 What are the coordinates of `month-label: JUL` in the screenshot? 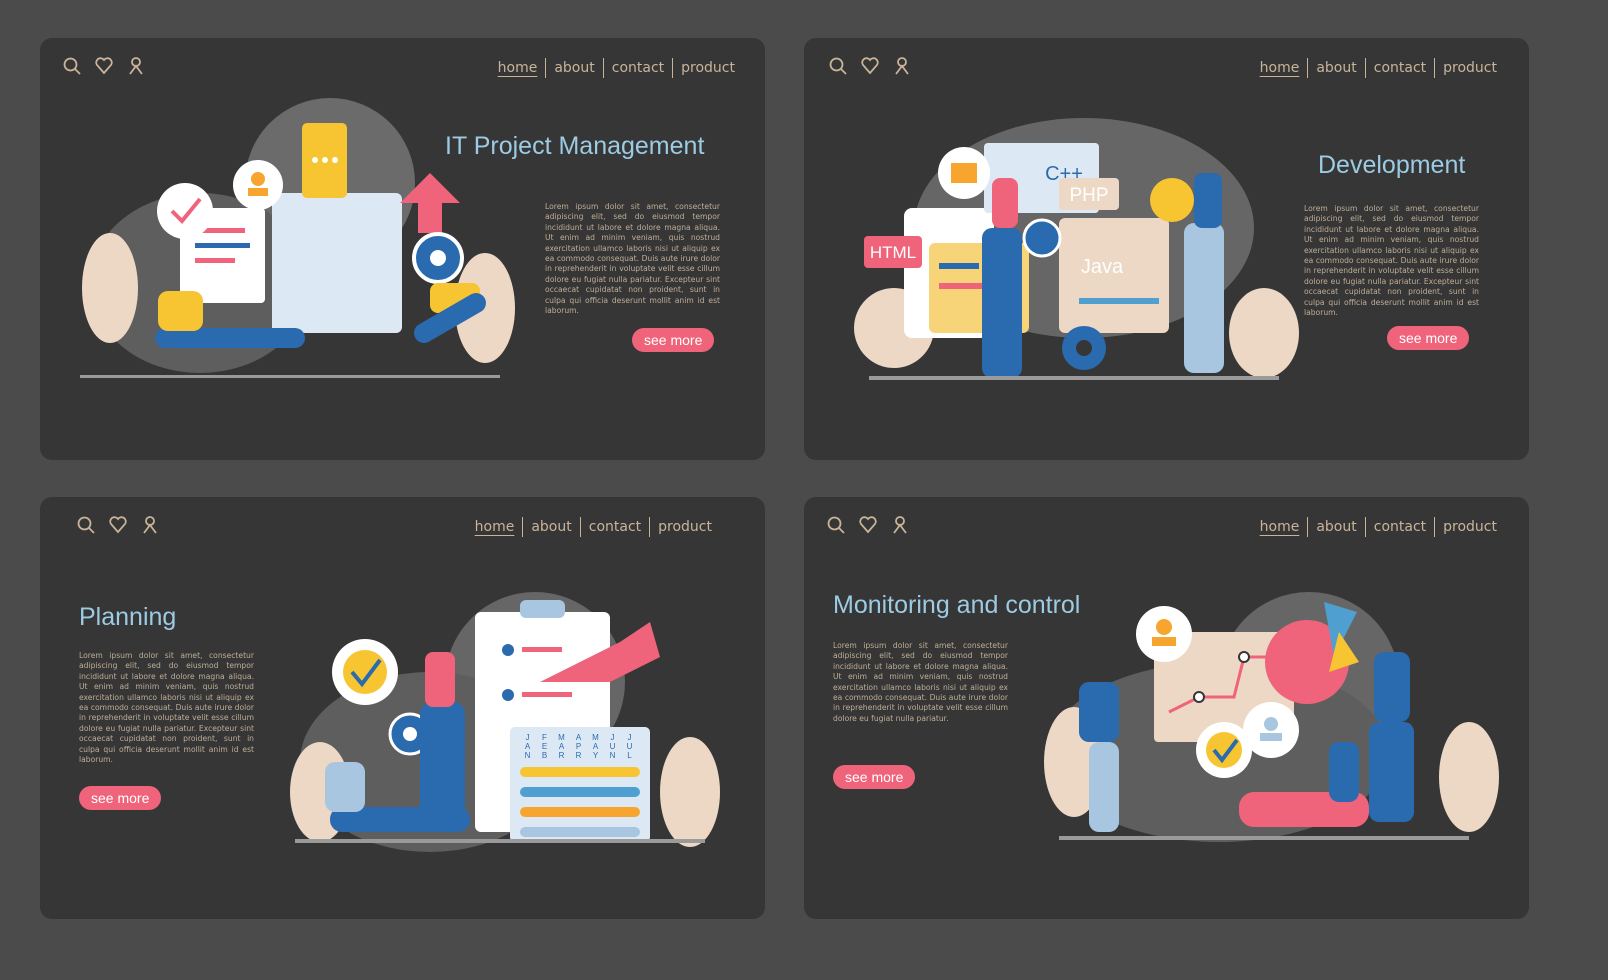 It's located at (629, 746).